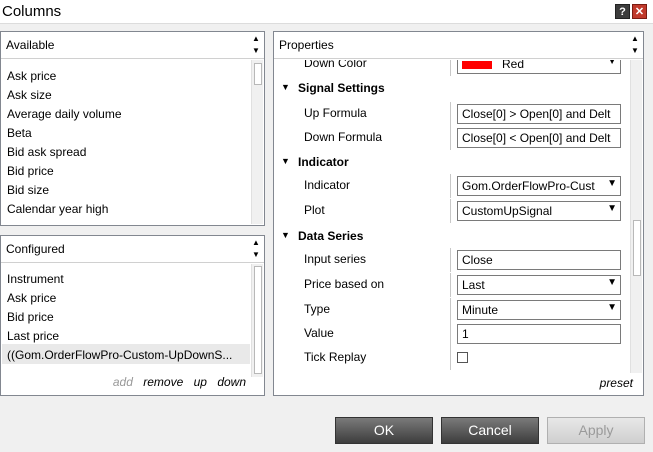 The image size is (653, 452). Describe the element at coordinates (123, 382) in the screenshot. I see `add-link: add` at that location.